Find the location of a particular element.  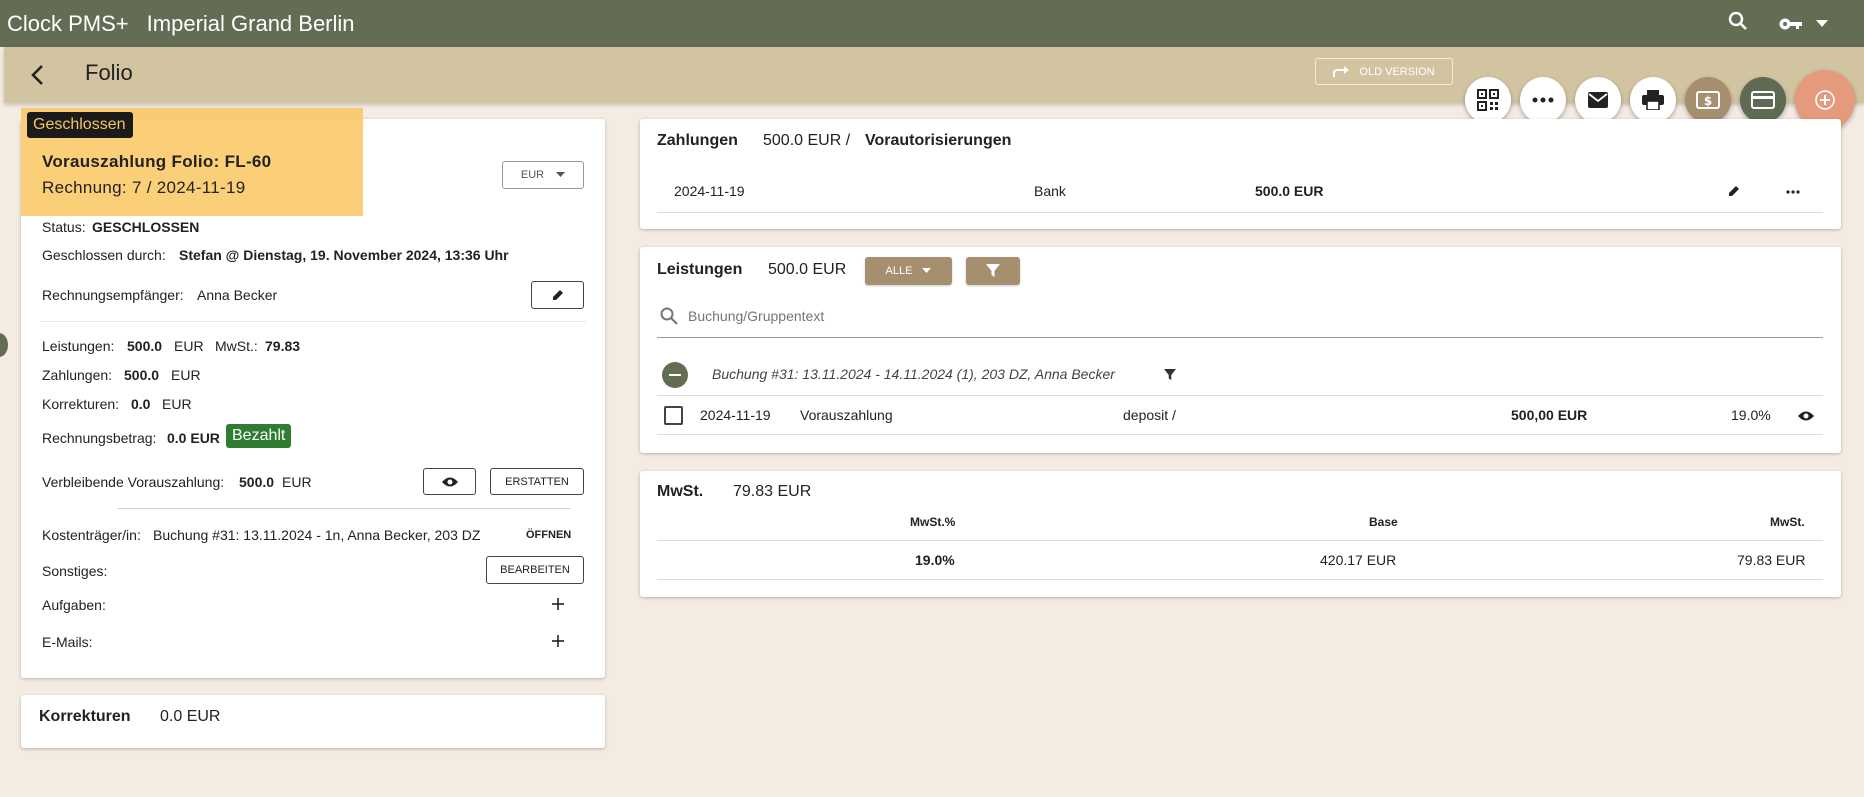

services-amount: 500.0 EUR is located at coordinates (807, 269).